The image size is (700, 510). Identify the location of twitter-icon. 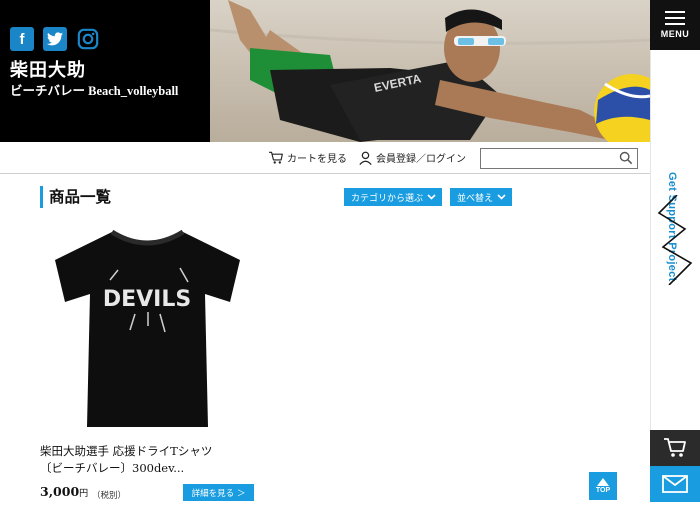
(55, 39).